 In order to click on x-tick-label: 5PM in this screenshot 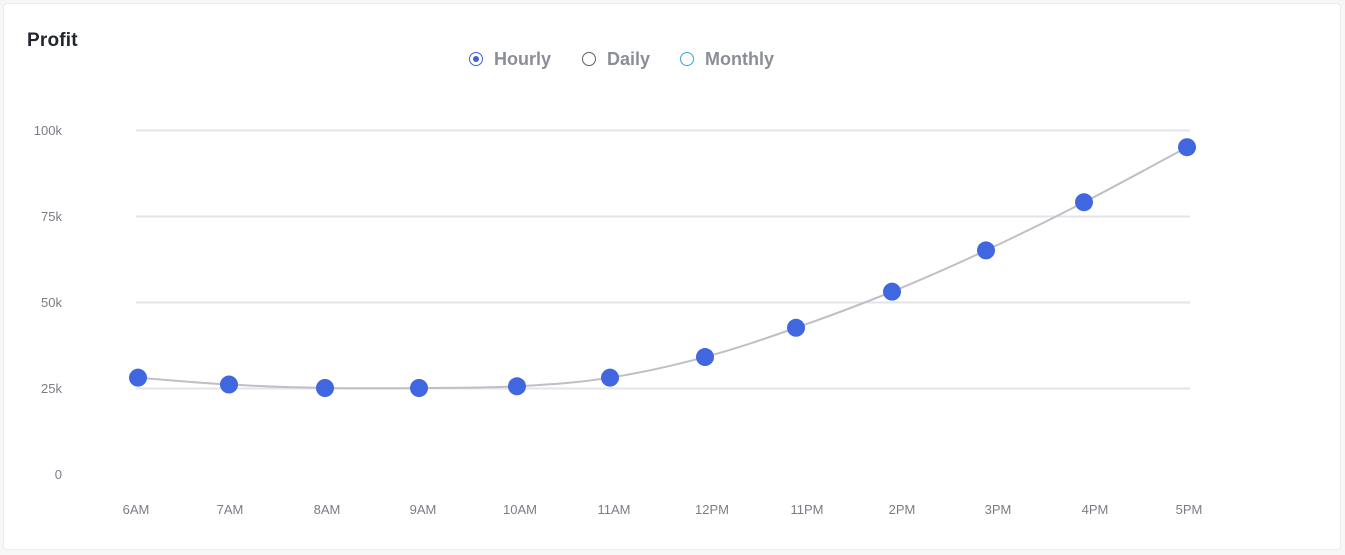, I will do `click(1189, 509)`.